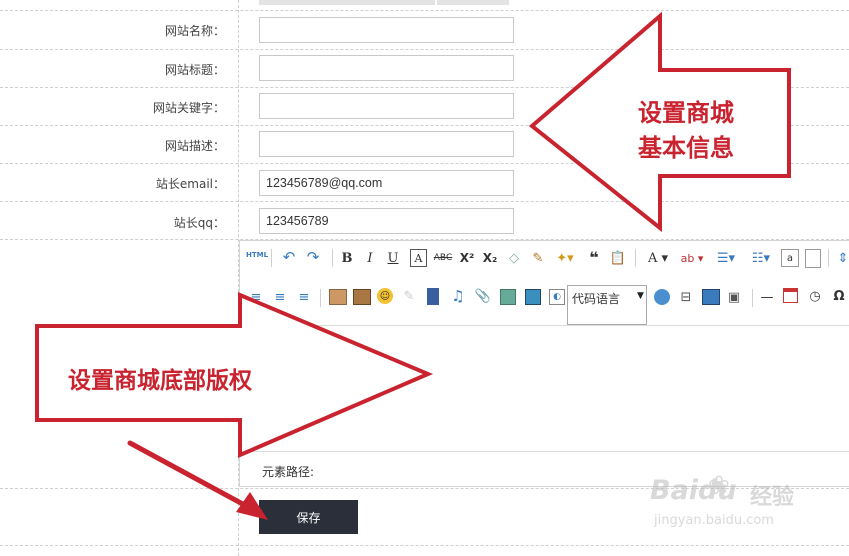  Describe the element at coordinates (761, 258) in the screenshot. I see `unordered-list-icon: ☷▾` at that location.